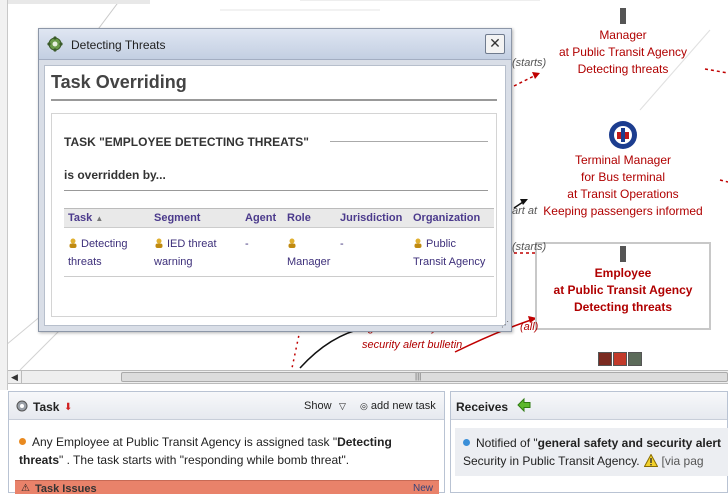  What do you see at coordinates (4, 195) in the screenshot?
I see `left-gutter` at bounding box center [4, 195].